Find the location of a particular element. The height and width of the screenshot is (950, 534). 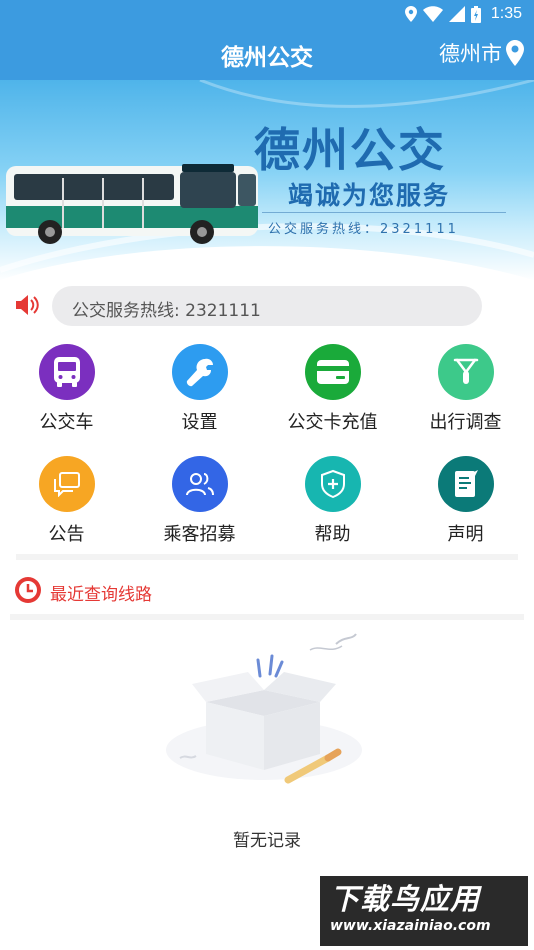

grid-label: 帮助 is located at coordinates (332, 534).